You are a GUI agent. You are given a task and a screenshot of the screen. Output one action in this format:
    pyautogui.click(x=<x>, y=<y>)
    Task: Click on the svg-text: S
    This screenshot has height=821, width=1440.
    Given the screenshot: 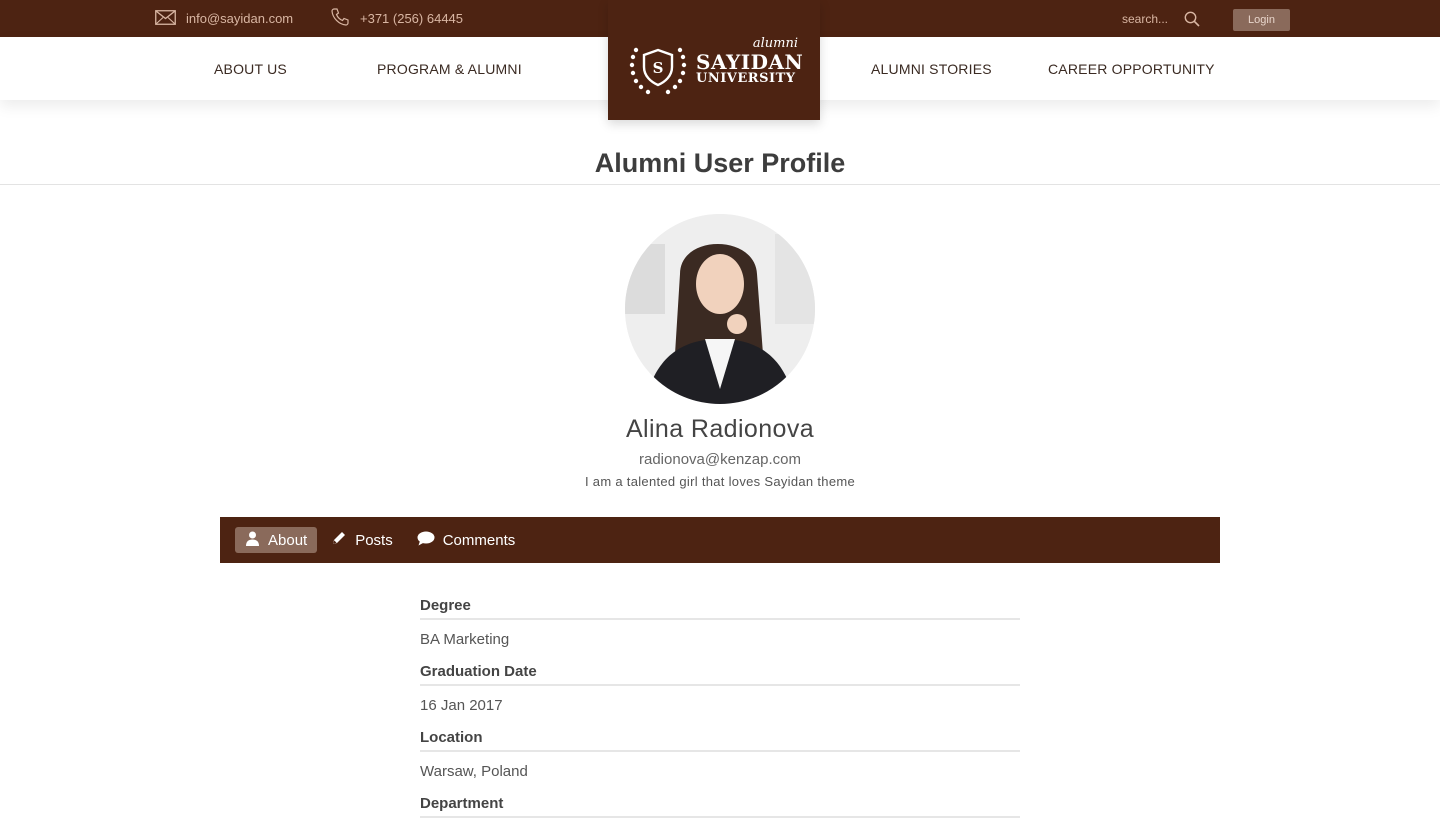 What is the action you would take?
    pyautogui.click(x=658, y=68)
    